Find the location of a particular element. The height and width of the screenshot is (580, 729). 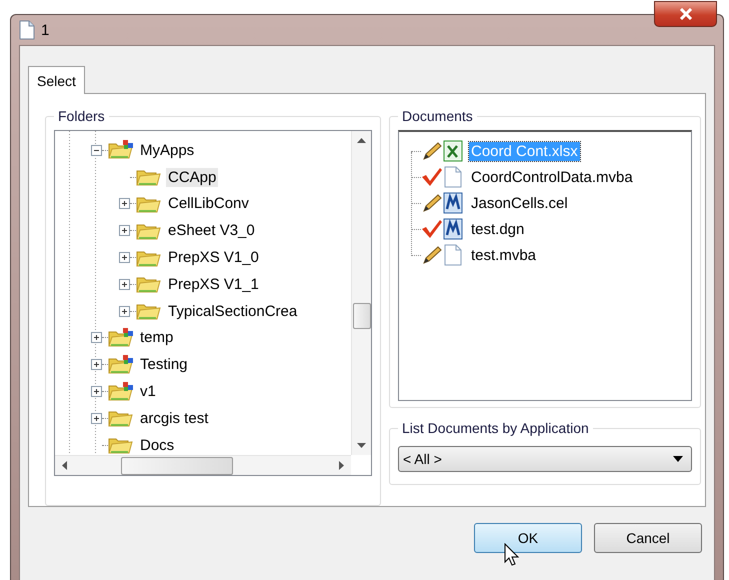

document-icon is located at coordinates (27, 30).